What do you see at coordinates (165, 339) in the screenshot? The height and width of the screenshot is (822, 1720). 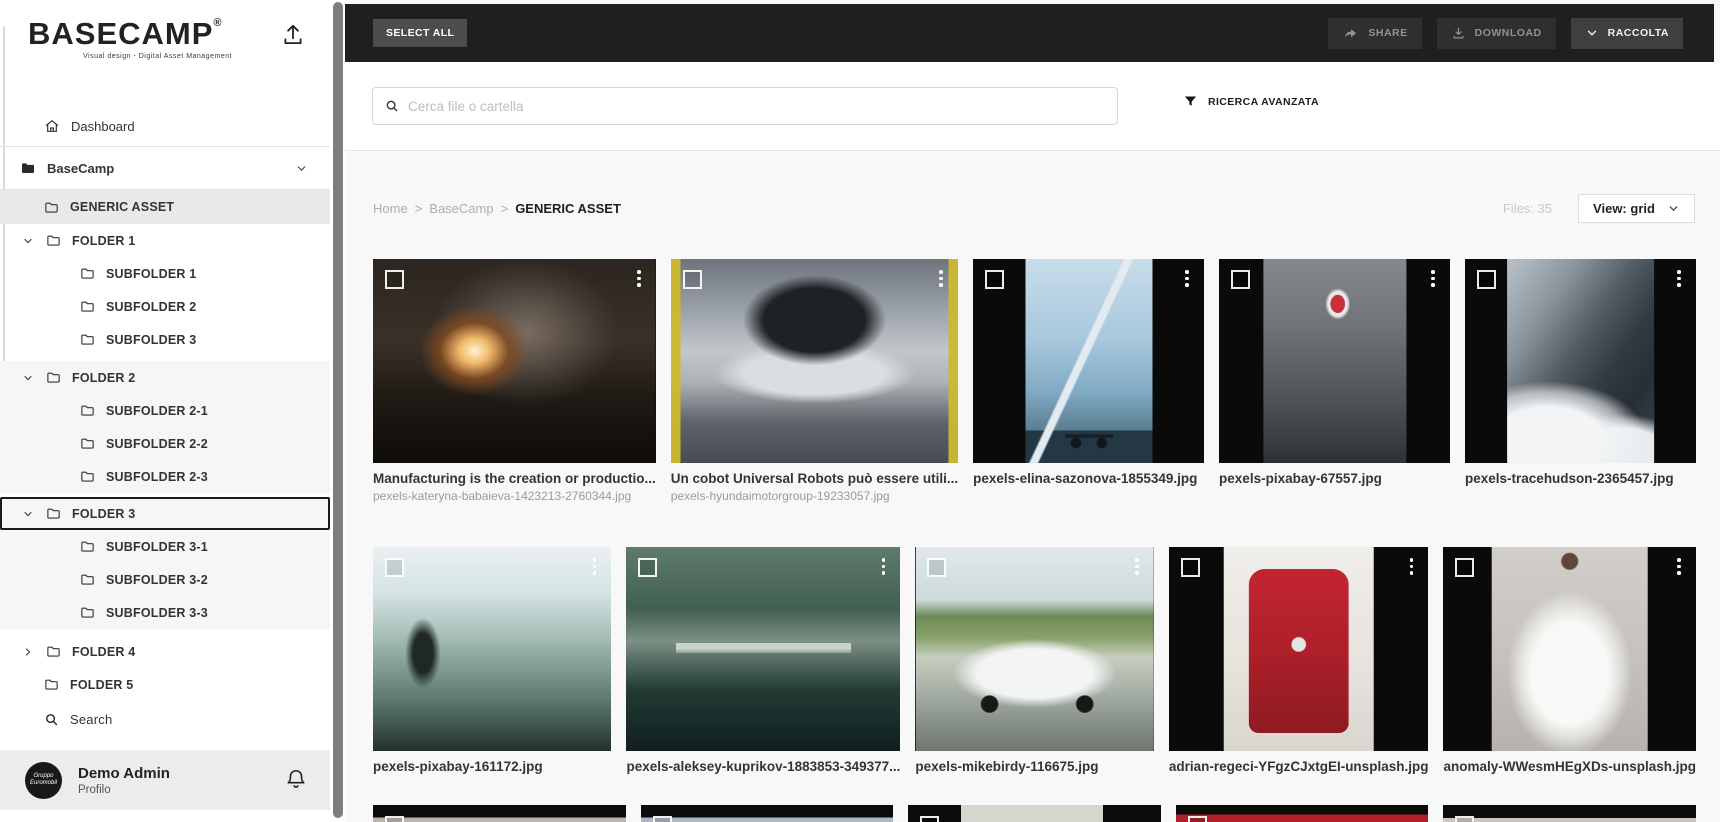 I see `sidebar-item-subfolder3: SUBFOLDER 3` at bounding box center [165, 339].